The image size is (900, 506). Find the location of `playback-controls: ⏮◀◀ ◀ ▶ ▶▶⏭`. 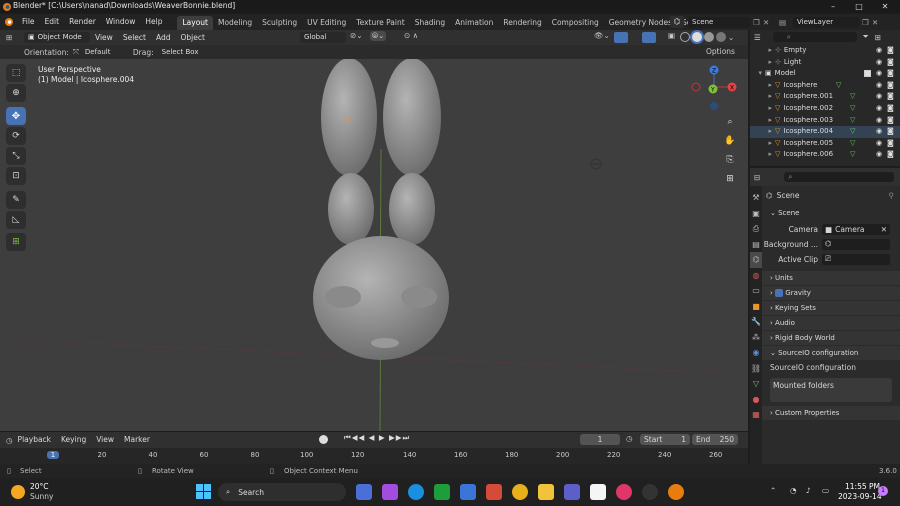

playback-controls: ⏮◀◀ ◀ ▶ ▶▶⏭ is located at coordinates (377, 438).